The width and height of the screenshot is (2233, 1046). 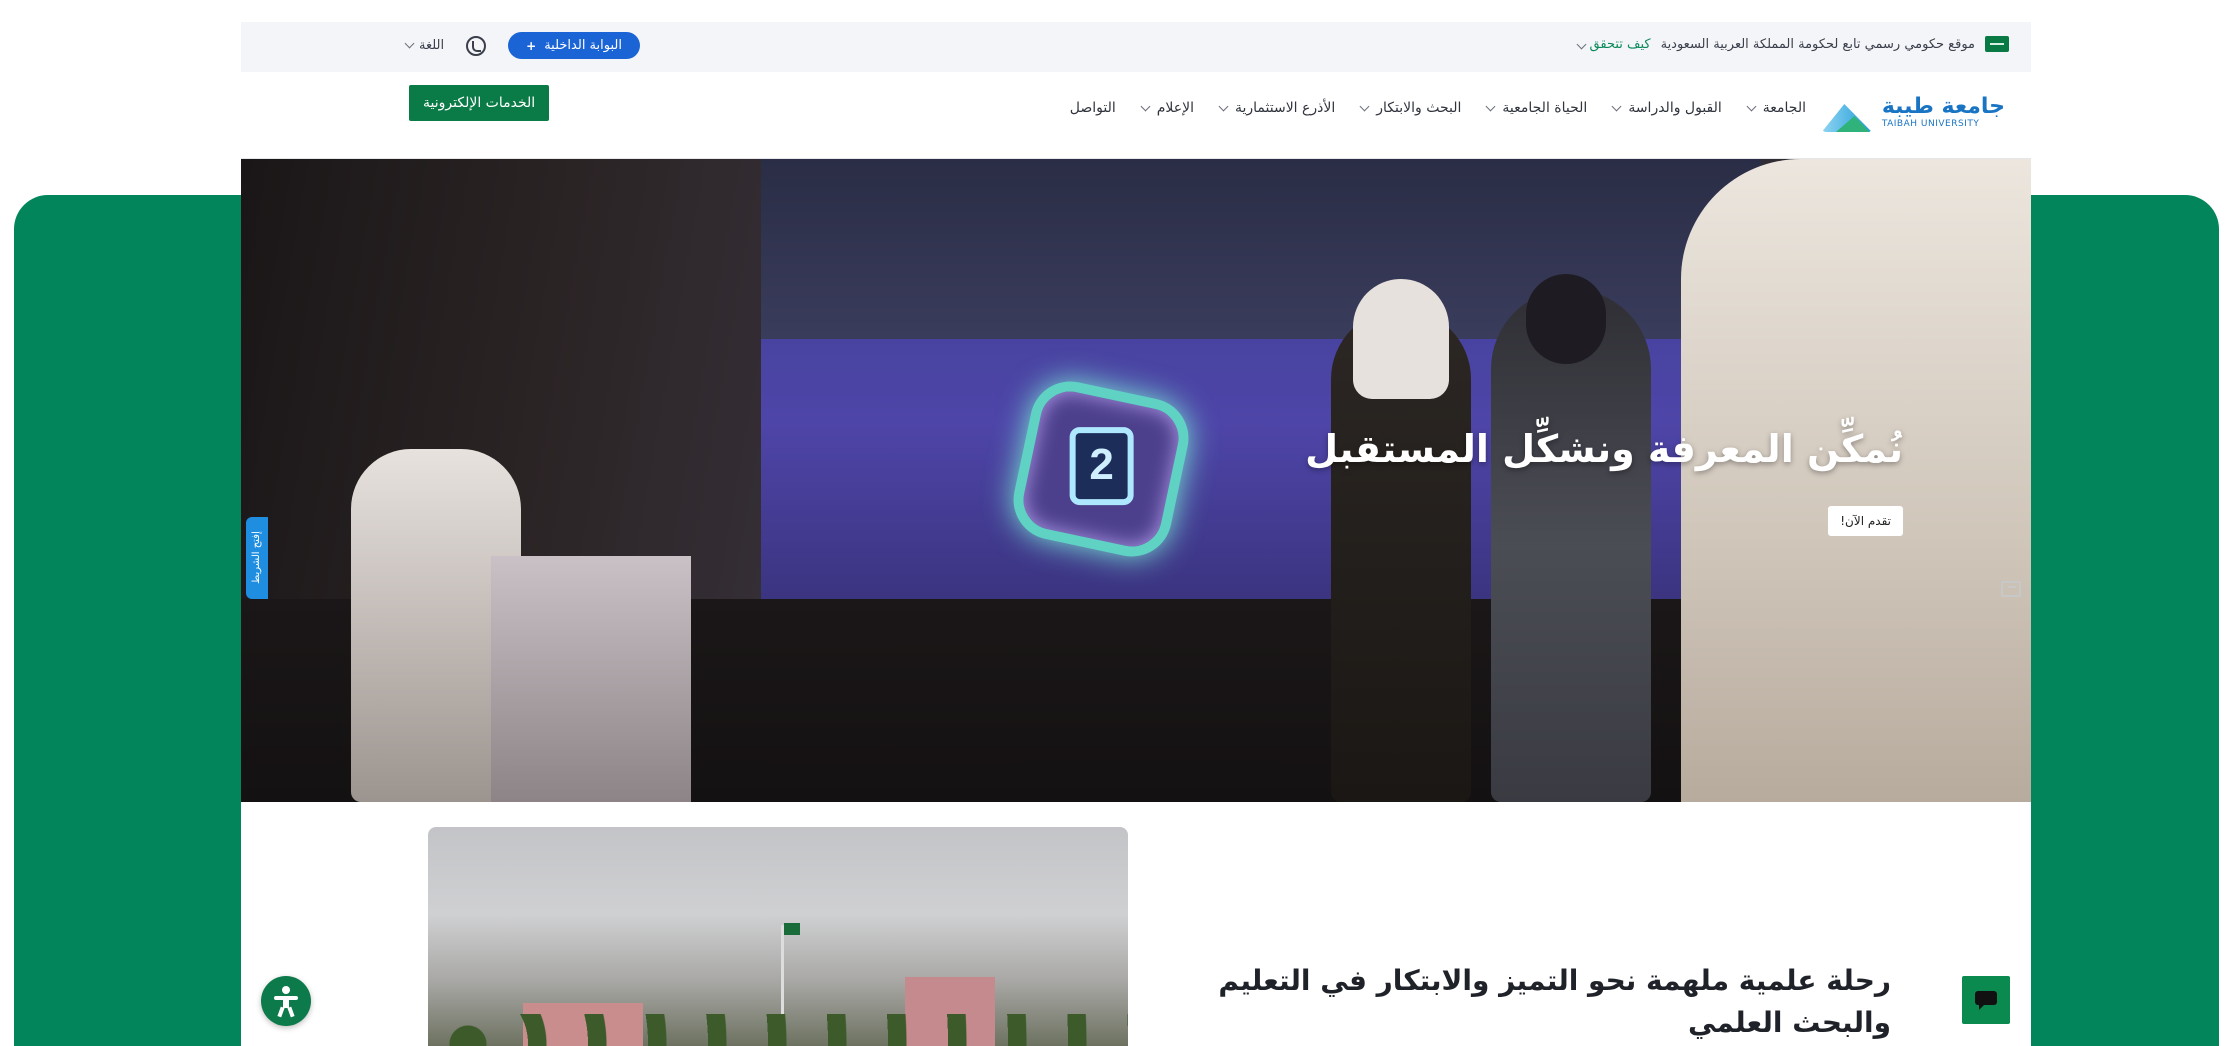 I want to click on logo-english: TAIBAH UNIVERSITY, so click(x=1930, y=124).